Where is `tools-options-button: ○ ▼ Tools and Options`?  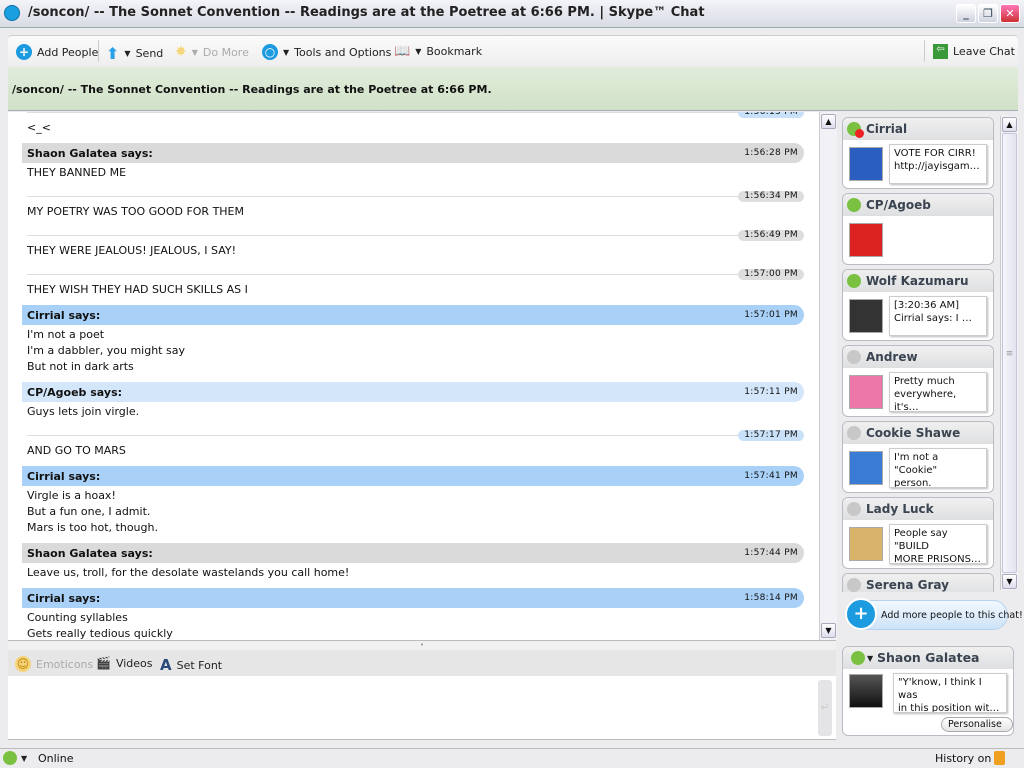
tools-options-button: ○ ▼ Tools and Options is located at coordinates (326, 52).